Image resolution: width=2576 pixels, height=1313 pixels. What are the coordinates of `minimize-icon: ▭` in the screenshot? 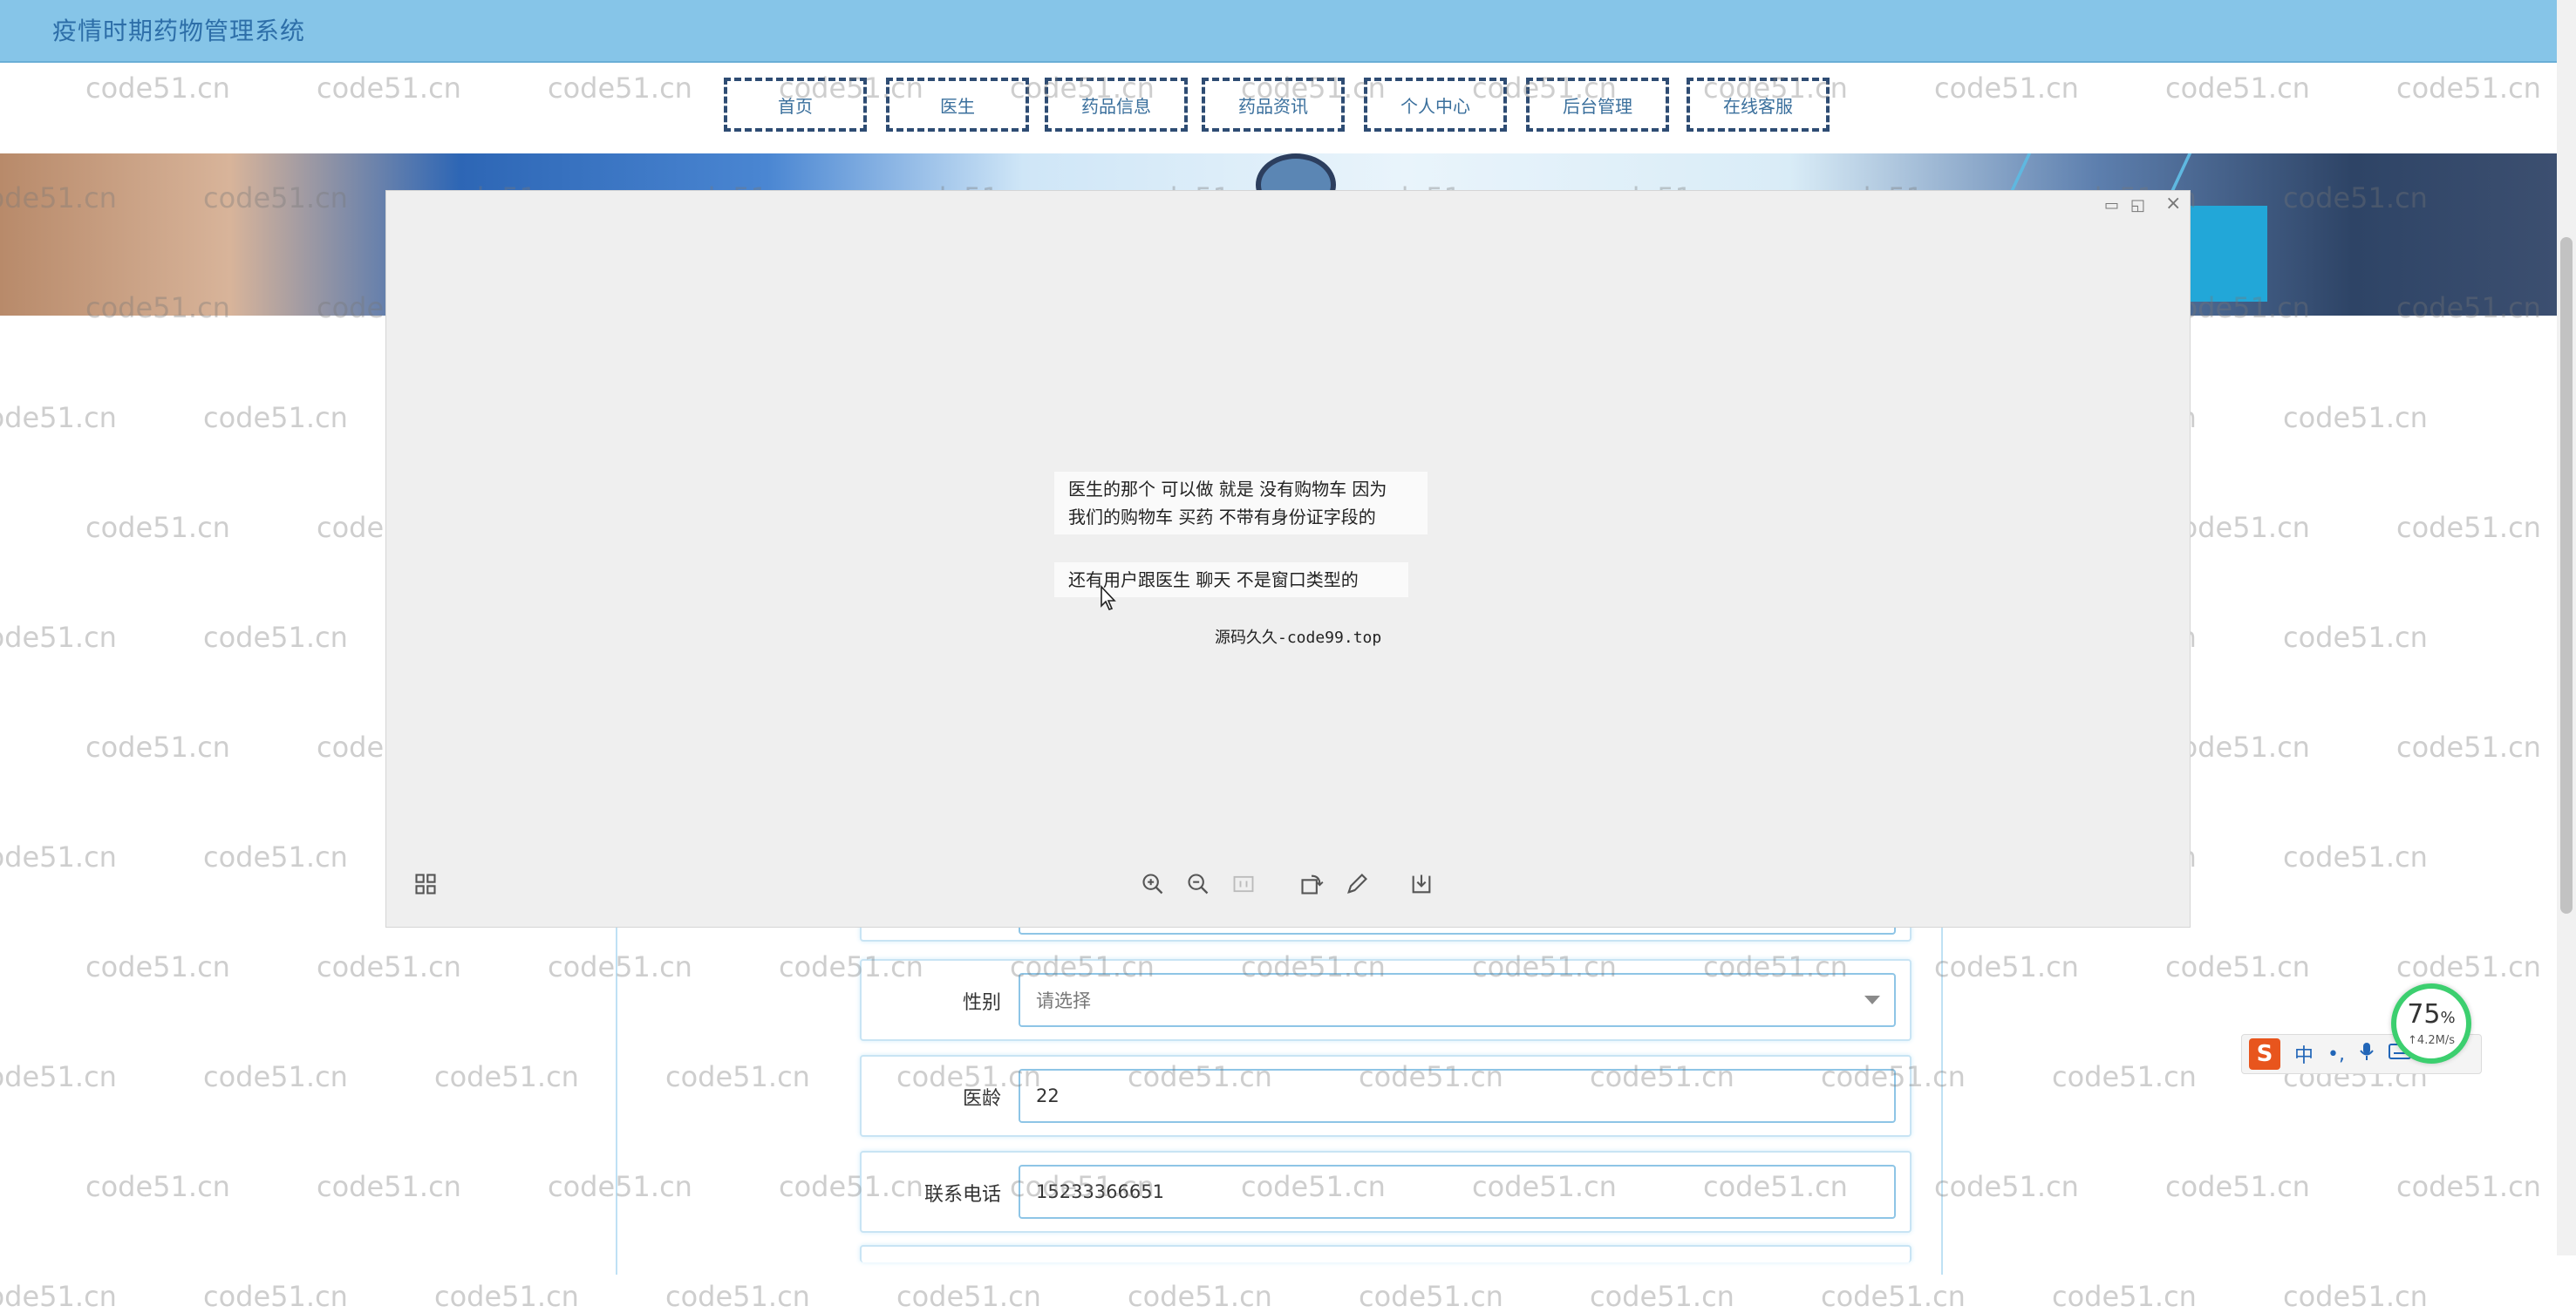 It's located at (2111, 205).